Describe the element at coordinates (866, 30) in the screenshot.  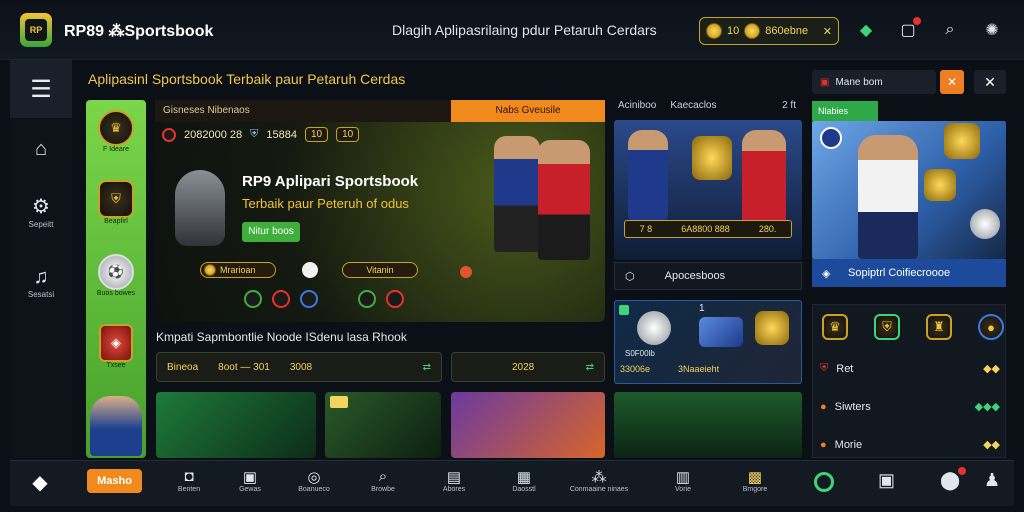
I see `sports-icon: ◆` at that location.